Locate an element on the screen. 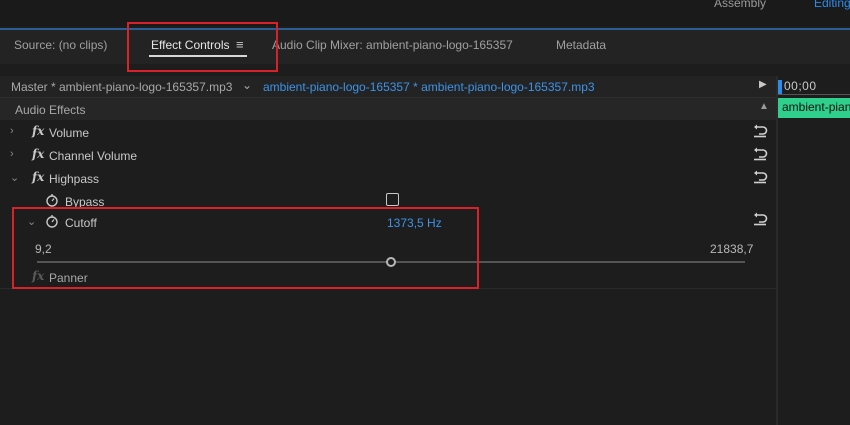 This screenshot has width=850, height=425. play-arrow-icon: ▶ is located at coordinates (763, 84).